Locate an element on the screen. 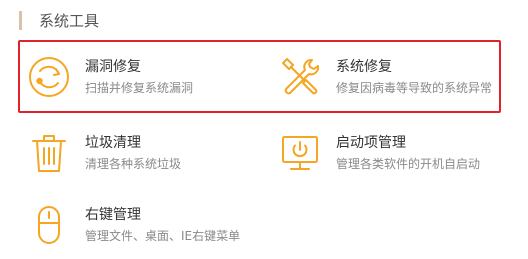 The height and width of the screenshot is (259, 528). tool-description: 扫描并修复系统漏洞 is located at coordinates (139, 88).